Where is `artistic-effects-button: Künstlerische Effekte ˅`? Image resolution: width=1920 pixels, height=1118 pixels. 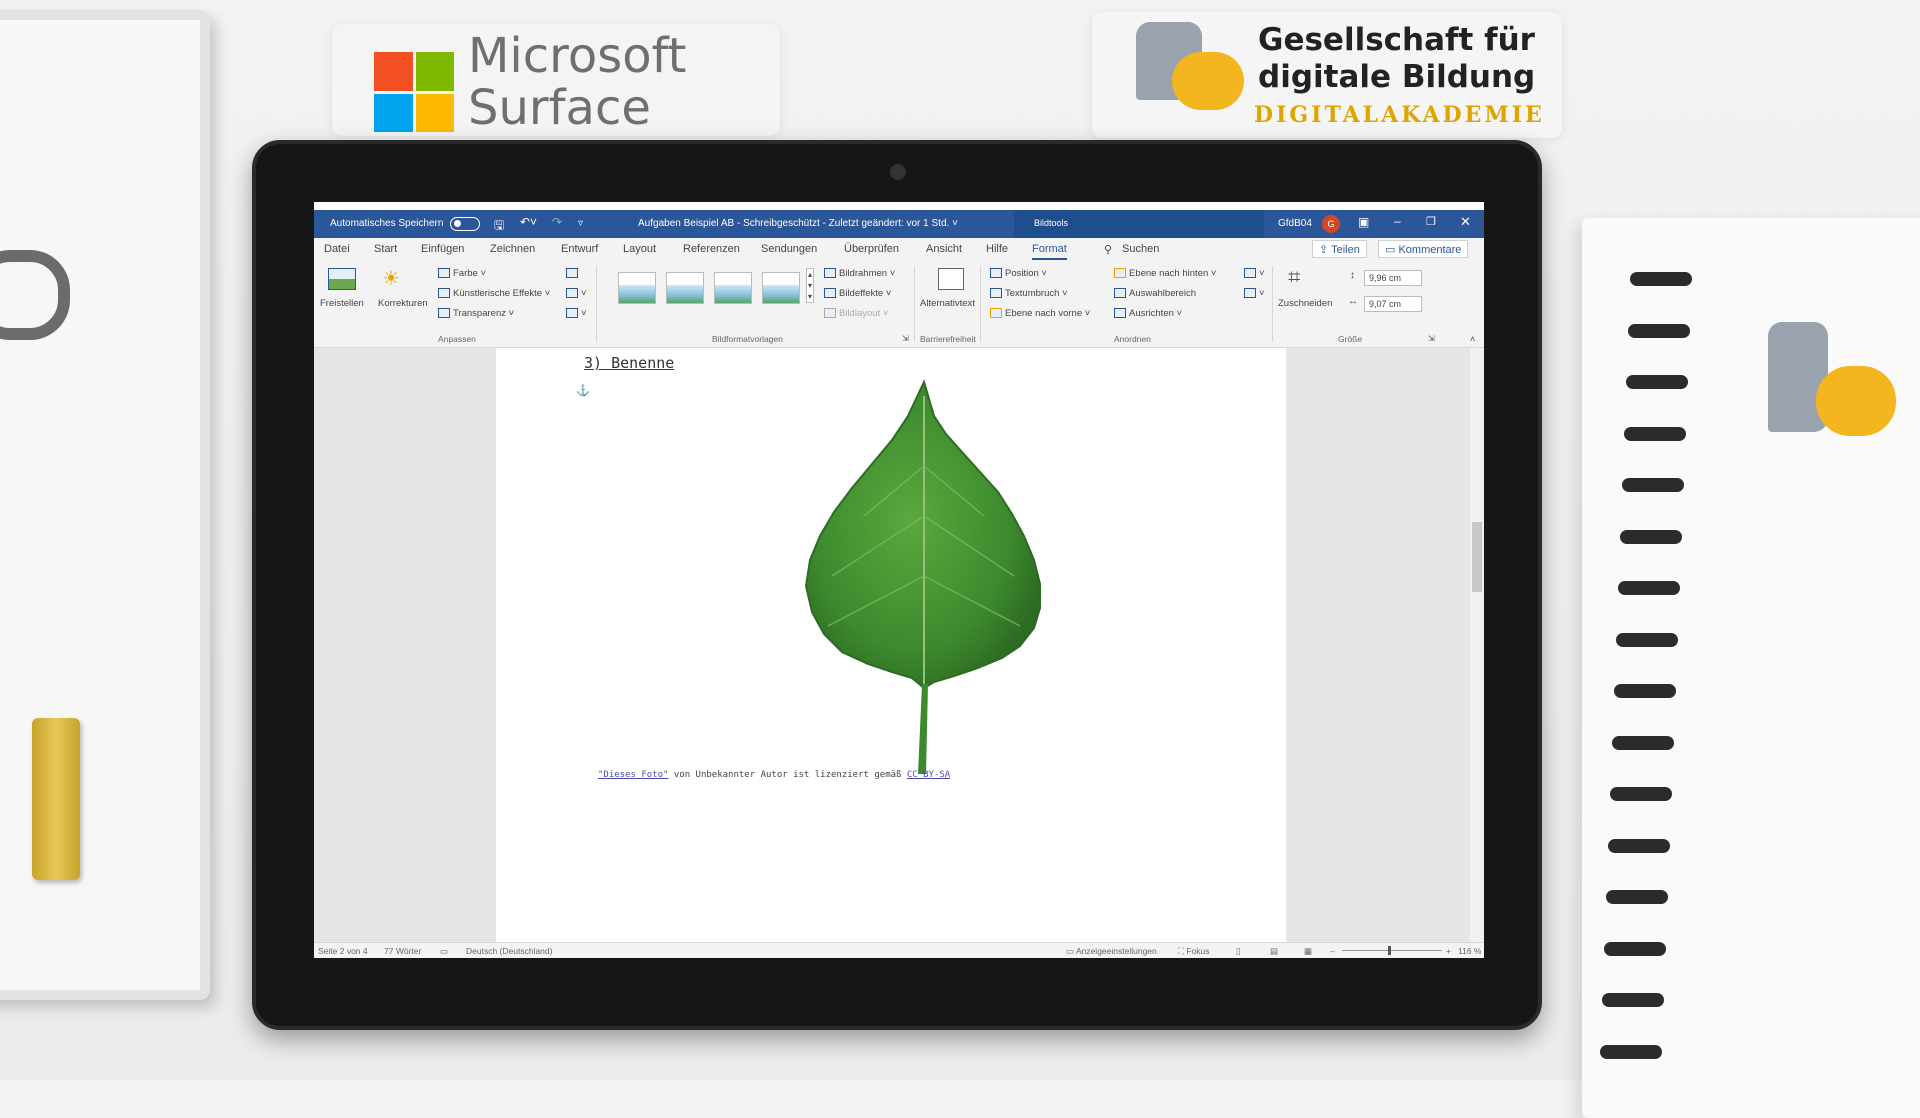 artistic-effects-button: Künstlerische Effekte ˅ is located at coordinates (494, 293).